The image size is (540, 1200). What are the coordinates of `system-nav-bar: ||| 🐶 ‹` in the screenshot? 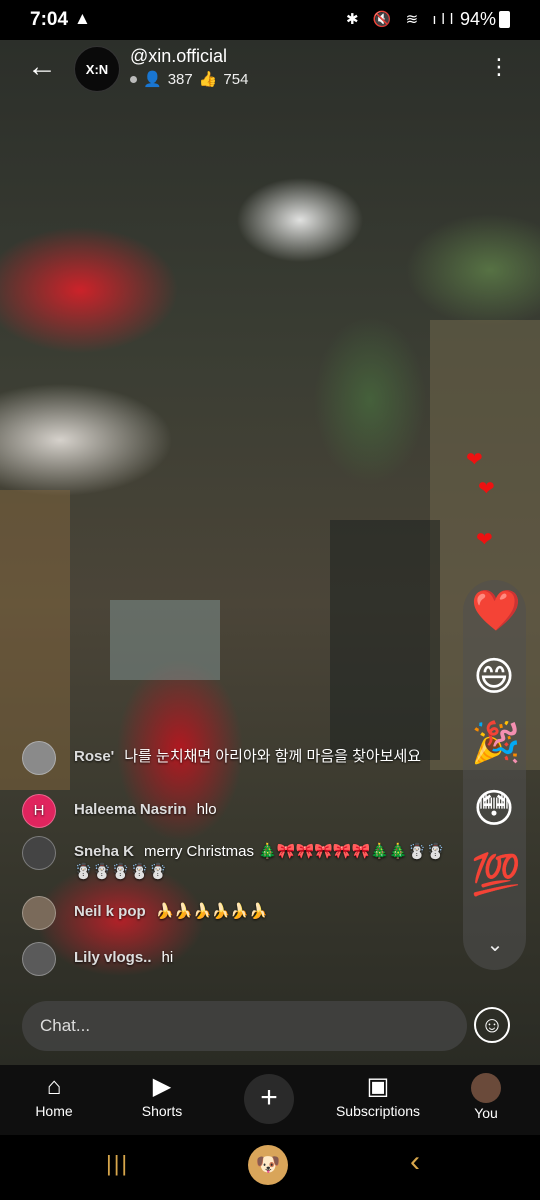 It's located at (270, 1167).